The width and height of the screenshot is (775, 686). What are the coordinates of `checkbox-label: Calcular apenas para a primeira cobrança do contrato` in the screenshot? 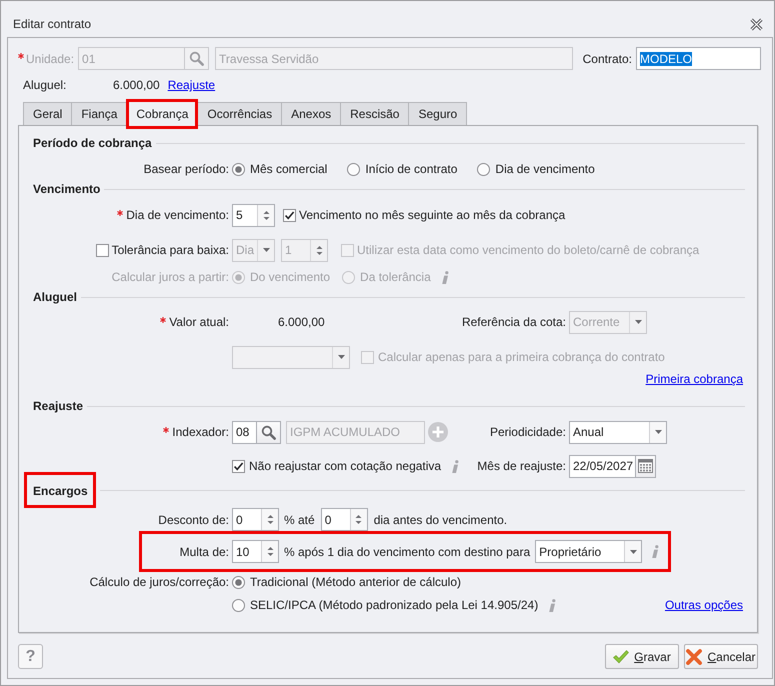 It's located at (521, 357).